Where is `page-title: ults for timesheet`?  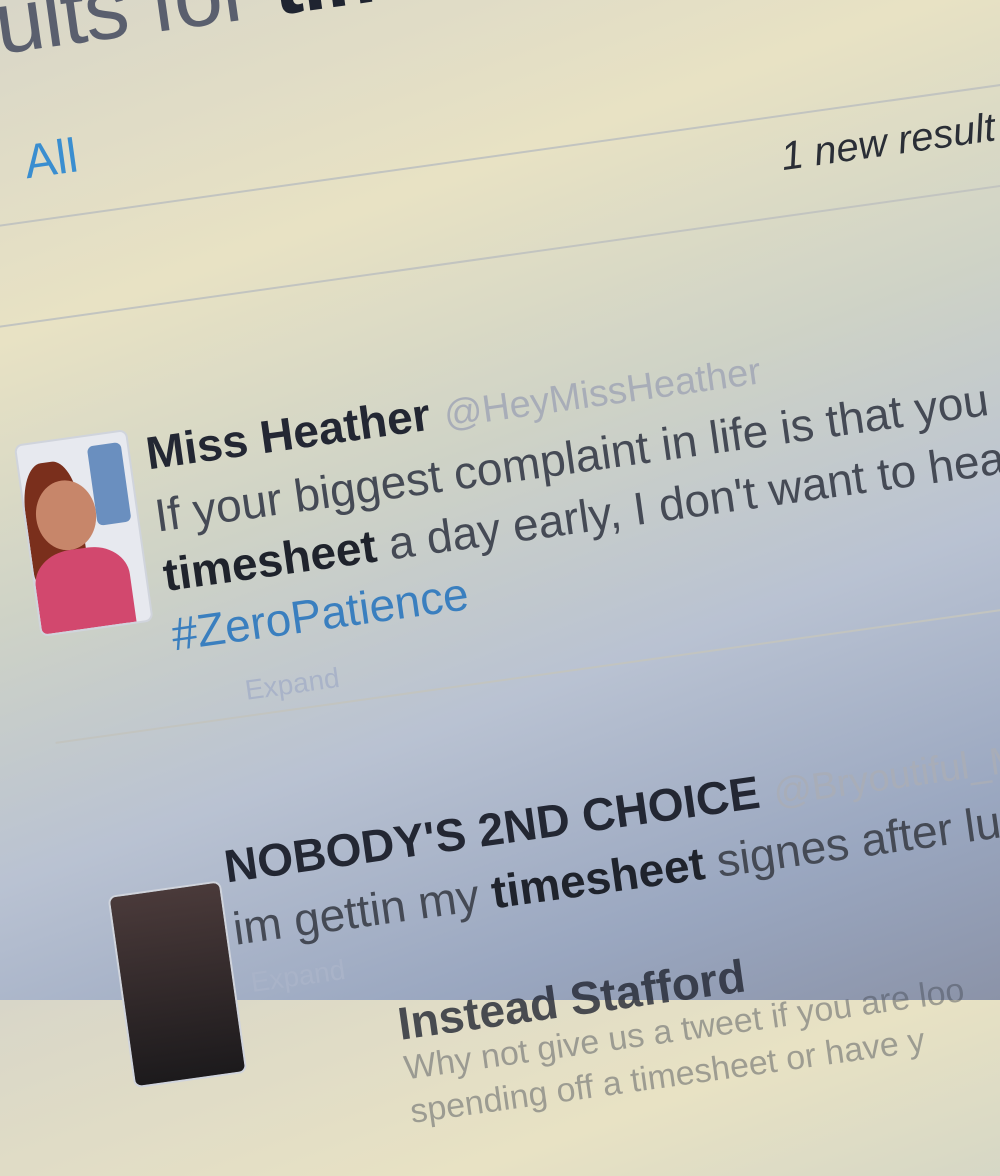
page-title: ults for timesheet is located at coordinates (338, 37).